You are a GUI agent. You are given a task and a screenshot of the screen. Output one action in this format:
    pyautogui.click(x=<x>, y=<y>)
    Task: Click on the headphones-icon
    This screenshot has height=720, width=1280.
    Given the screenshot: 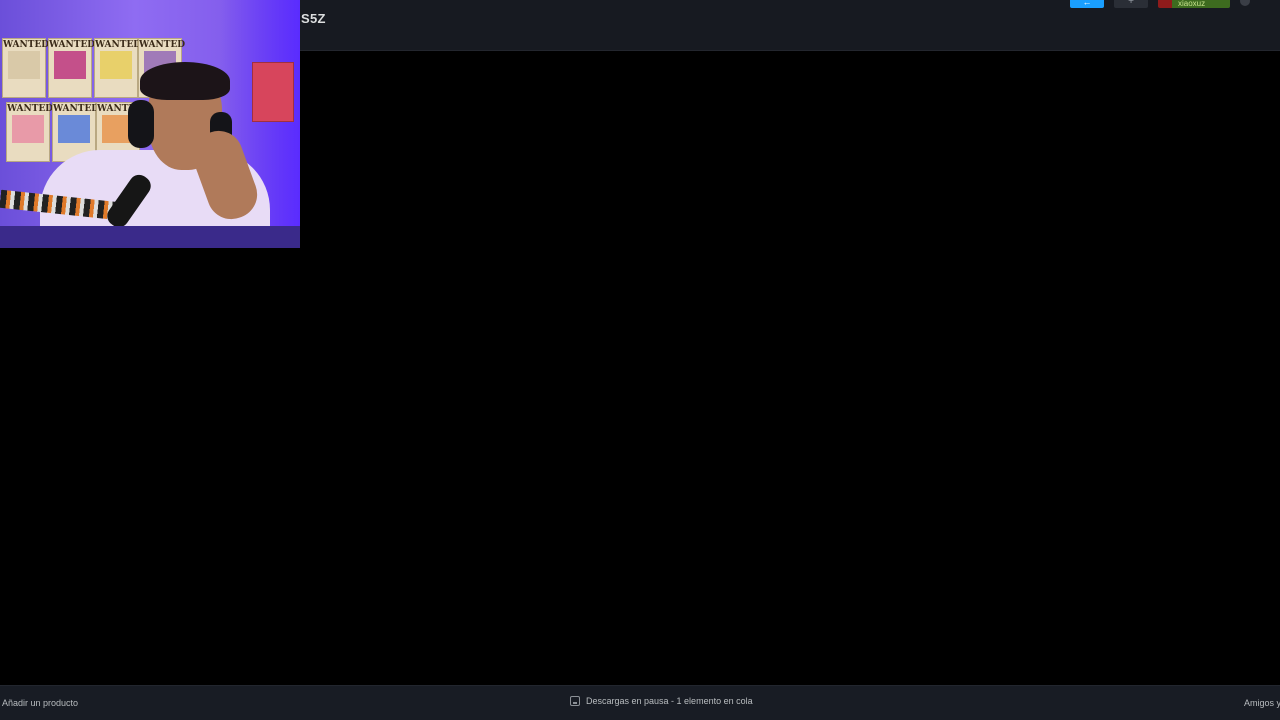 What is the action you would take?
    pyautogui.click(x=141, y=124)
    